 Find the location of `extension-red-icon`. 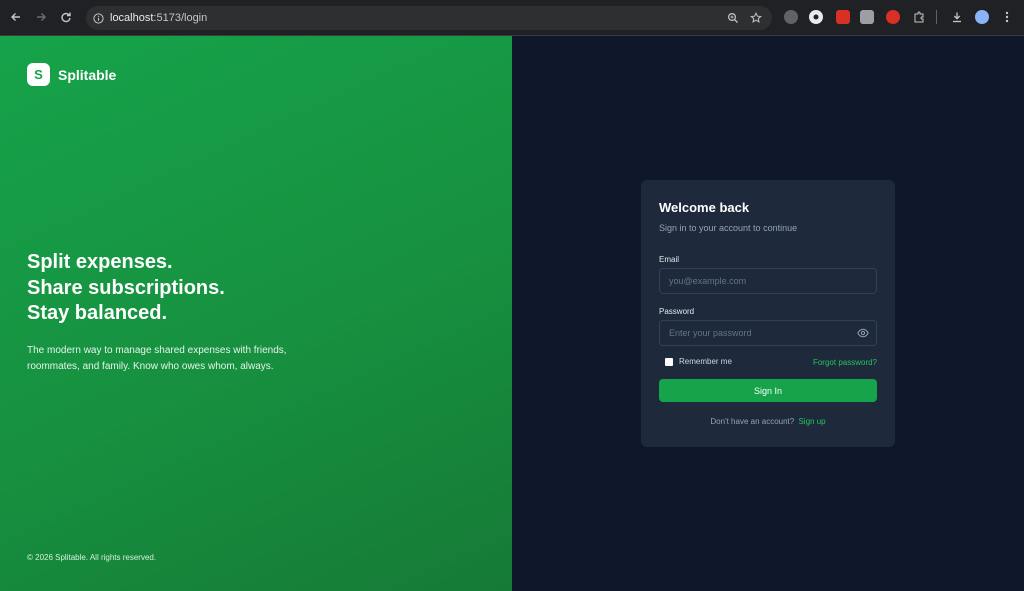

extension-red-icon is located at coordinates (843, 17).